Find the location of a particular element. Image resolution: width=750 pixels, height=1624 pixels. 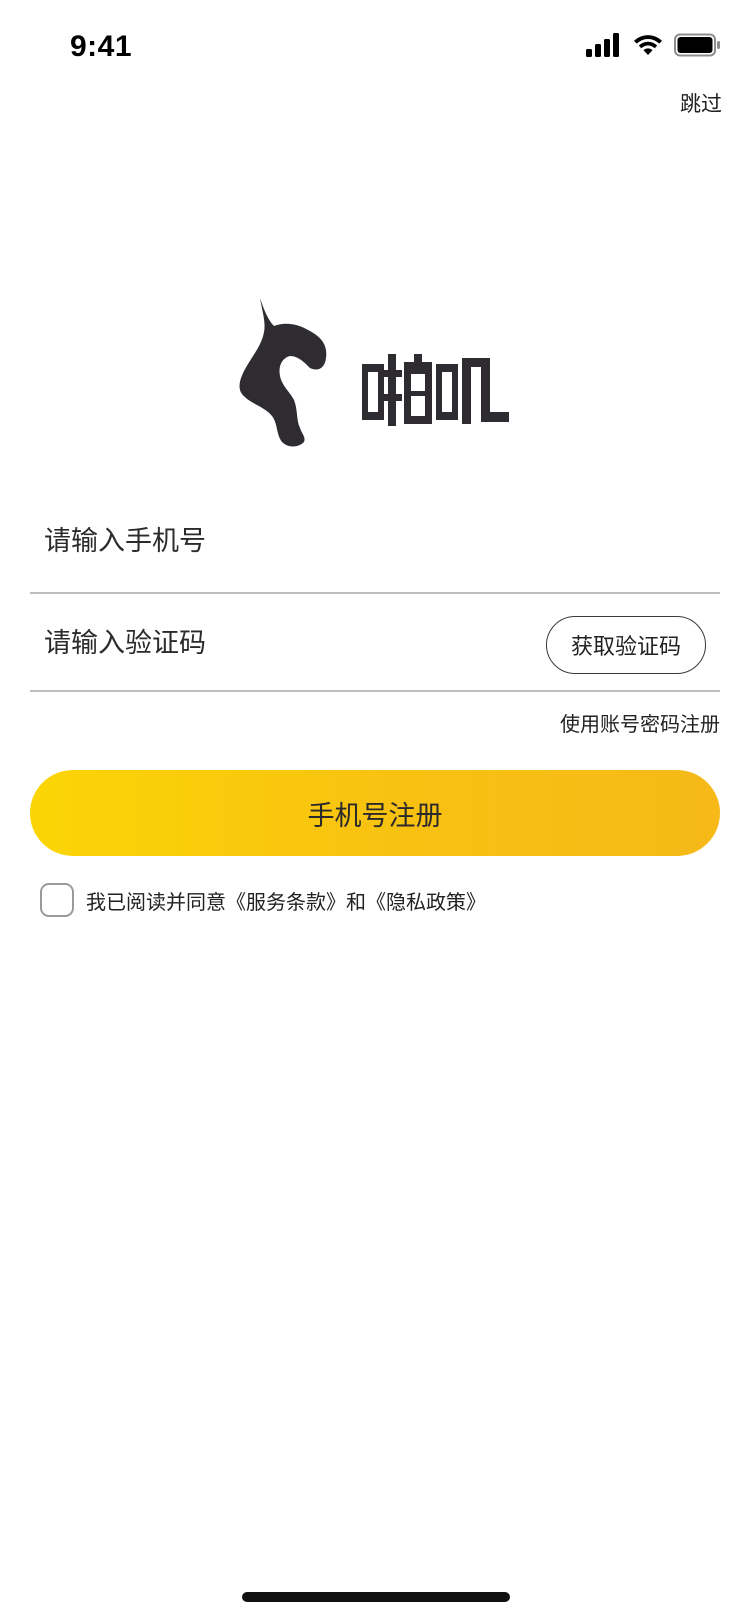

skip-link: 跳过 is located at coordinates (701, 103).